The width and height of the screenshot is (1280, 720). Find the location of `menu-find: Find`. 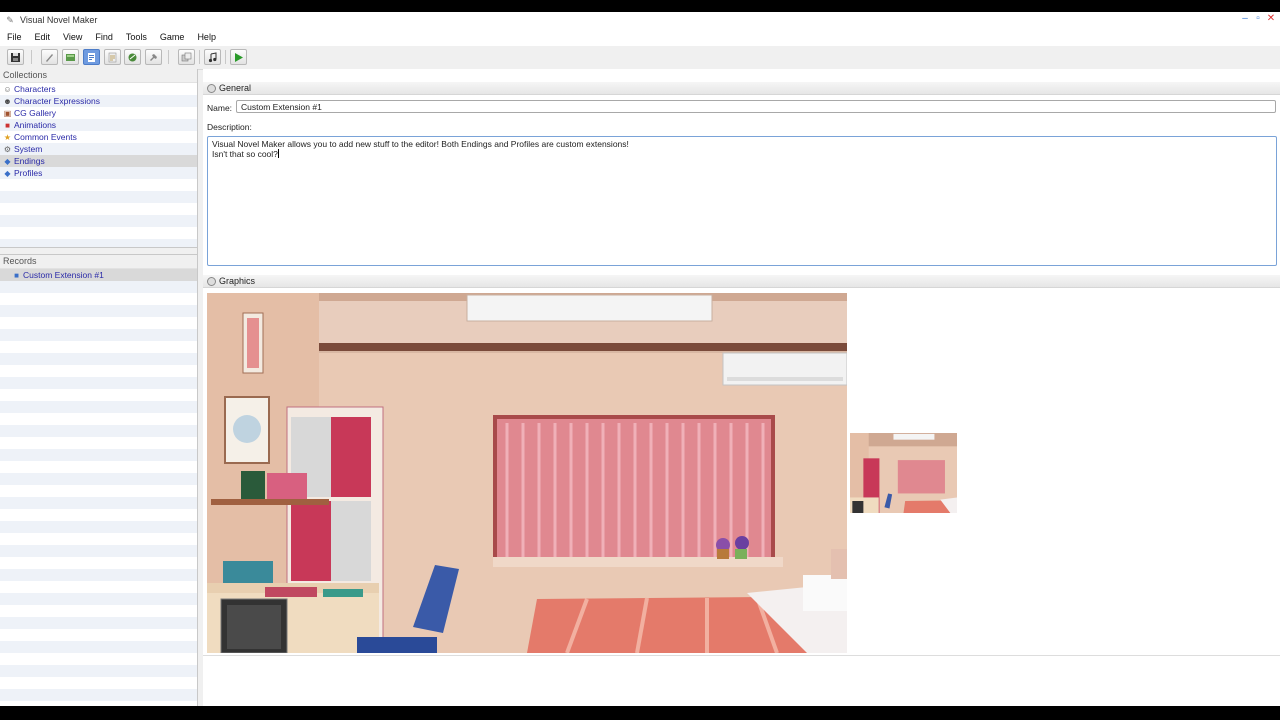

menu-find: Find is located at coordinates (104, 37).